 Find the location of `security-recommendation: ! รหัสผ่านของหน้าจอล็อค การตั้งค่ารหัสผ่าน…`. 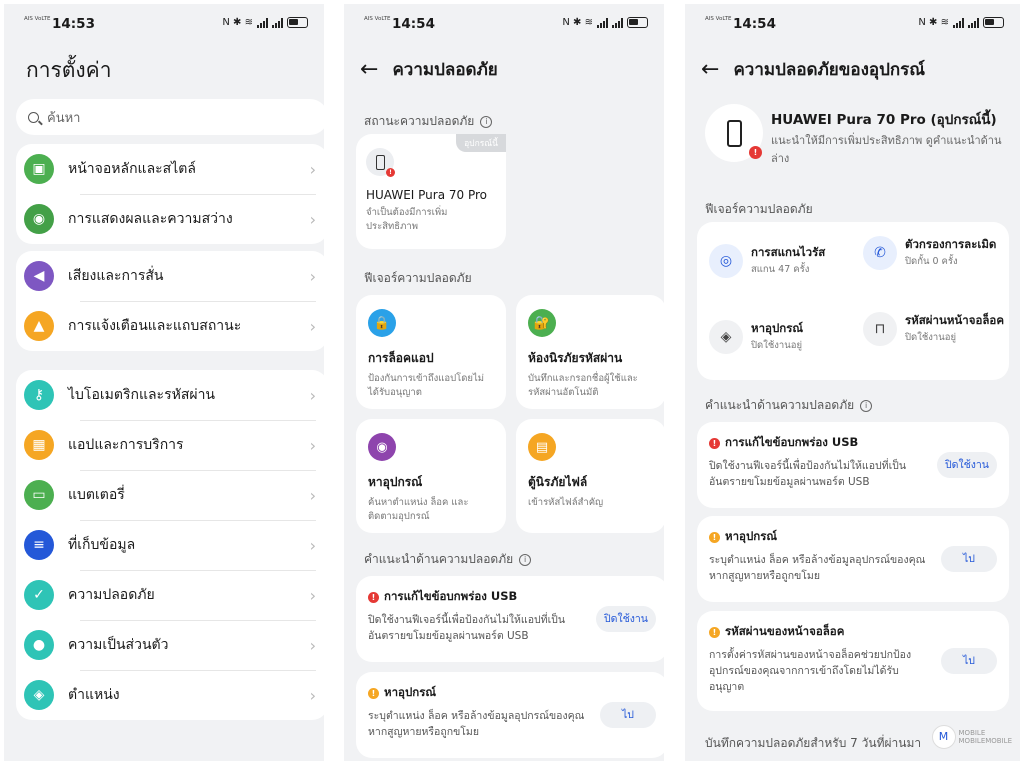

security-recommendation: ! รหัสผ่านของหน้าจอล็อค การตั้งค่ารหัสผ่าน… is located at coordinates (853, 661).